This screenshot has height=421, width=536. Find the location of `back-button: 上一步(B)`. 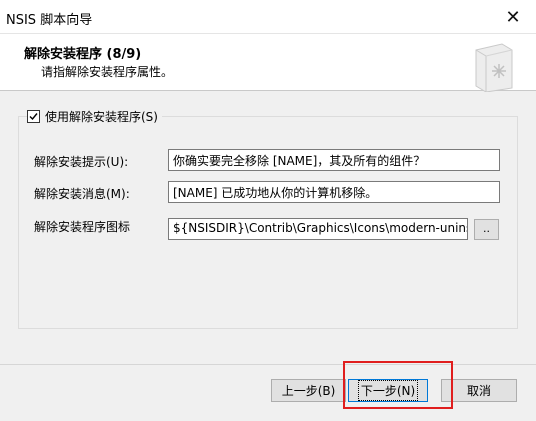

back-button: 上一步(B) is located at coordinates (308, 390).